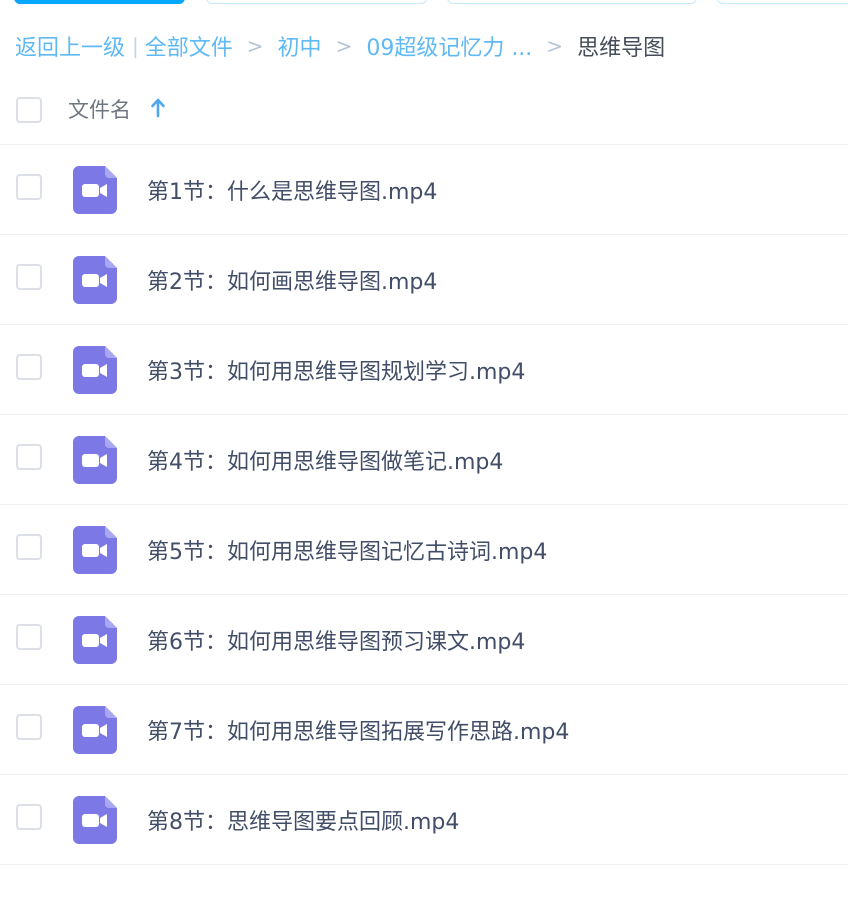 Image resolution: width=848 pixels, height=904 pixels. I want to click on toolbar-primary-button, so click(99, 2).